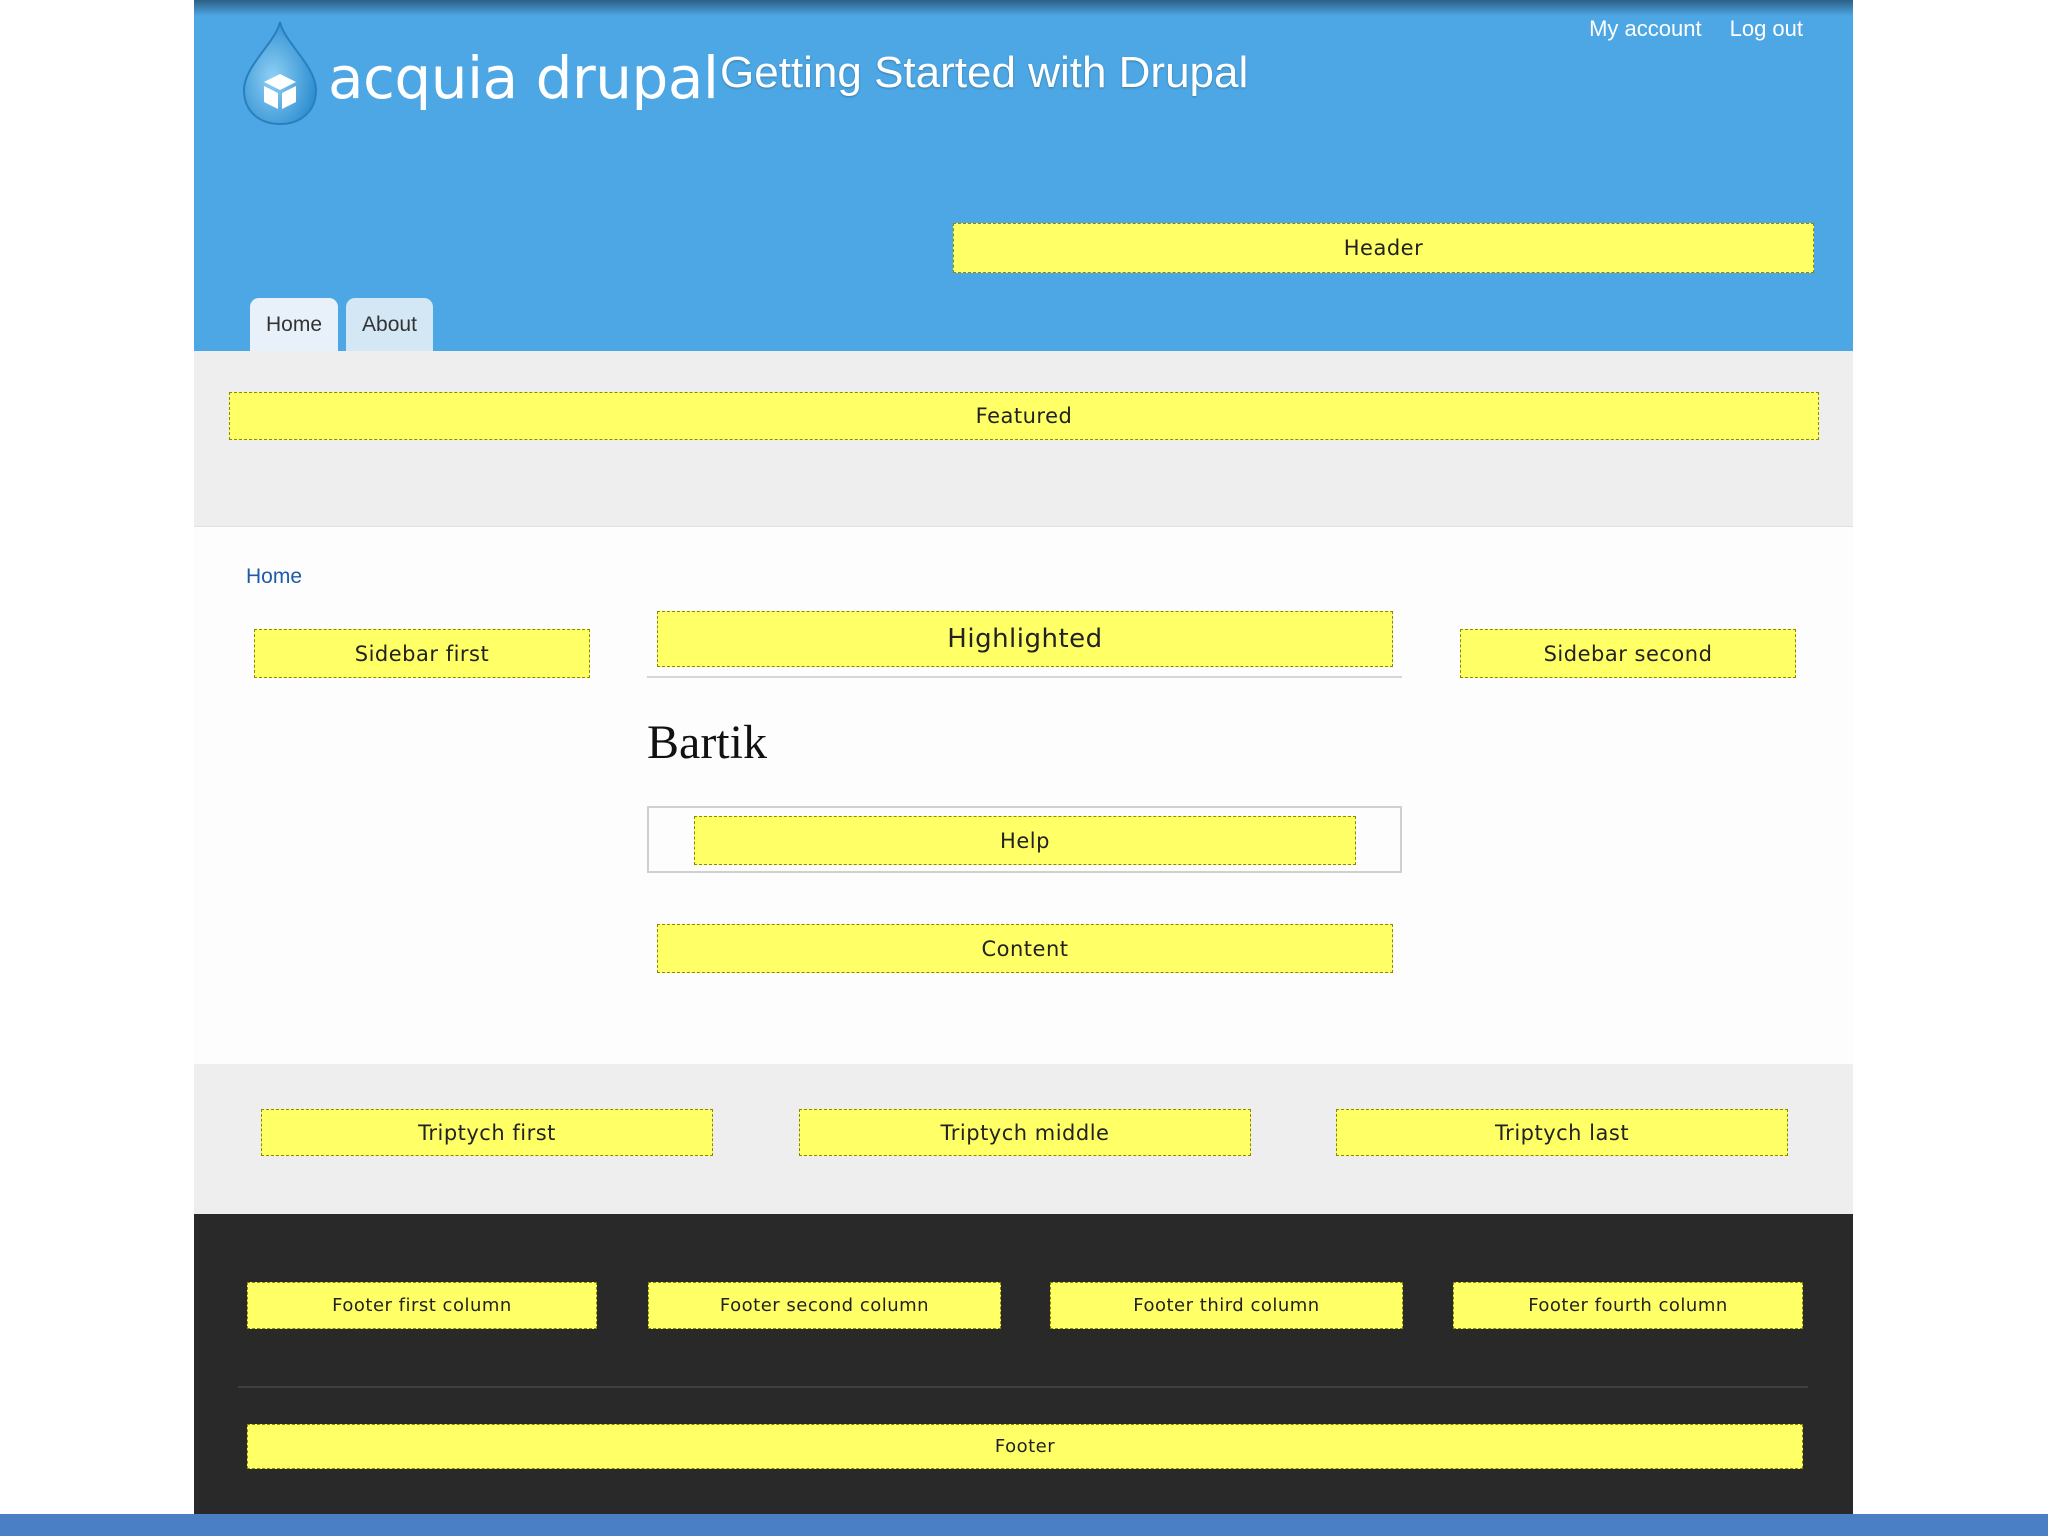 This screenshot has height=1536, width=2048. What do you see at coordinates (1025, 639) in the screenshot?
I see `region-highlighted: Highlighted` at bounding box center [1025, 639].